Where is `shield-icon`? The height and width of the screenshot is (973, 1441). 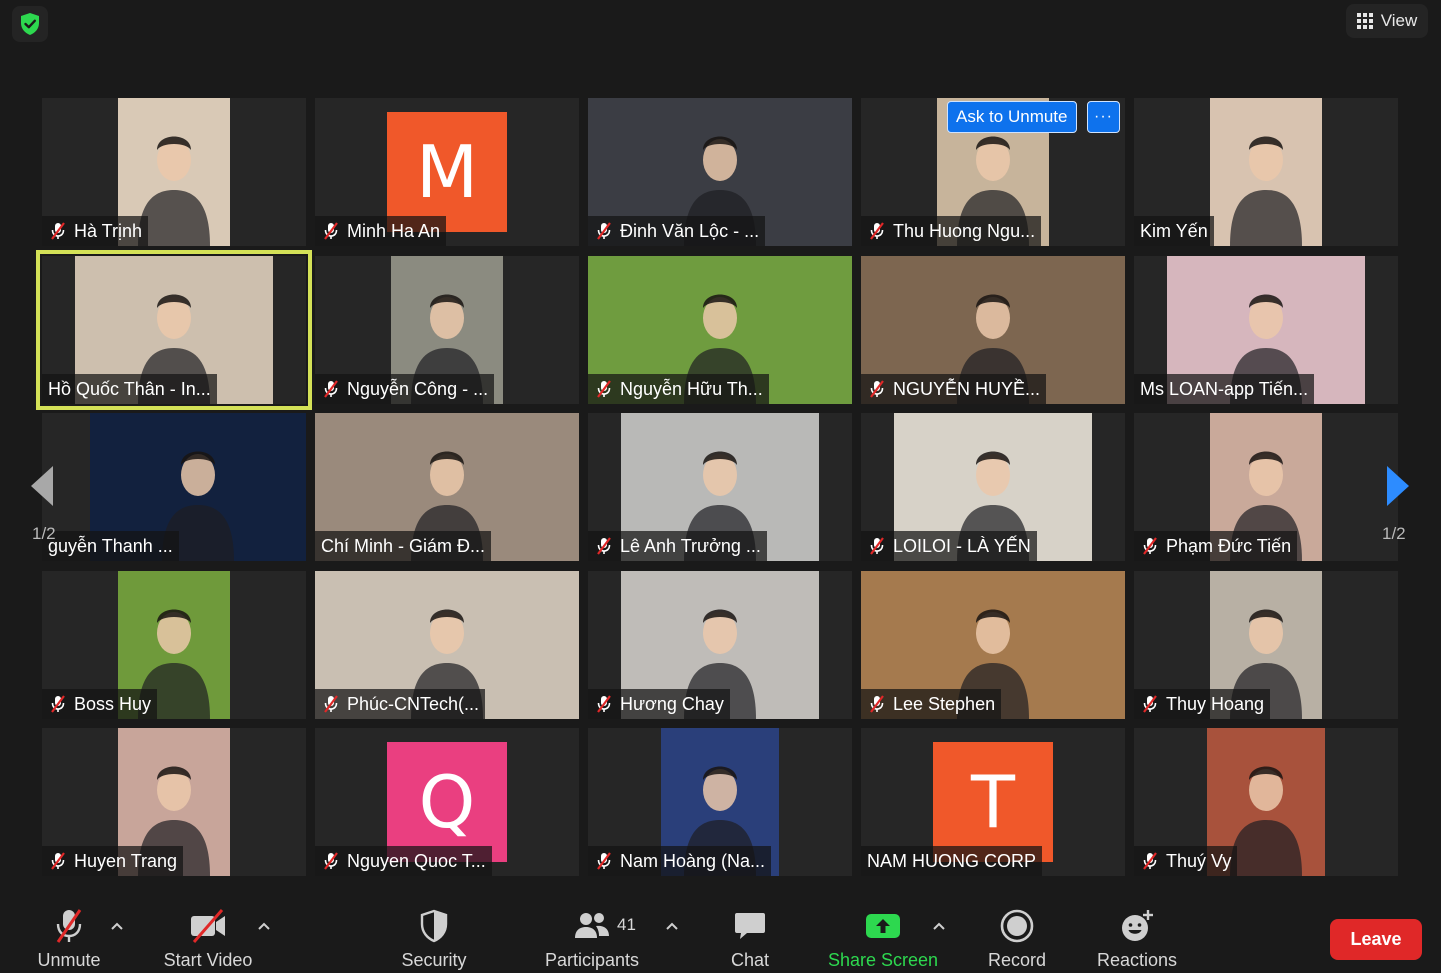 shield-icon is located at coordinates (434, 926).